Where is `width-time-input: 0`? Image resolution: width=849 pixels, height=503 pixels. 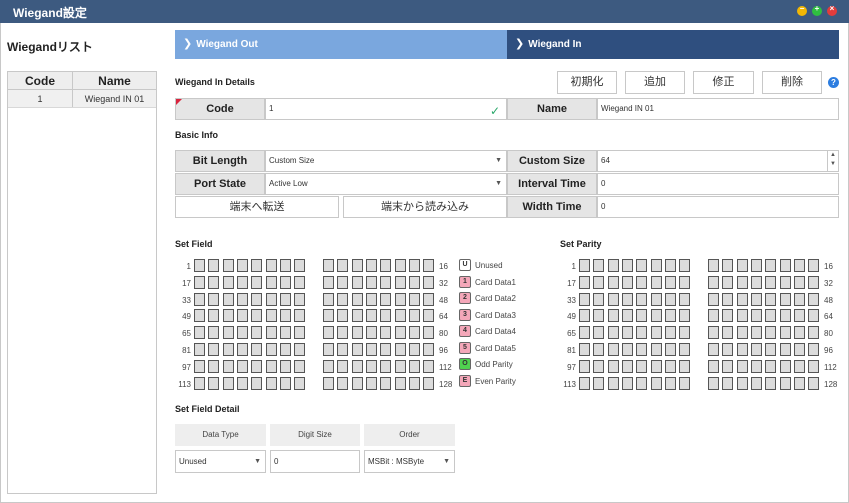
width-time-input: 0 is located at coordinates (718, 207).